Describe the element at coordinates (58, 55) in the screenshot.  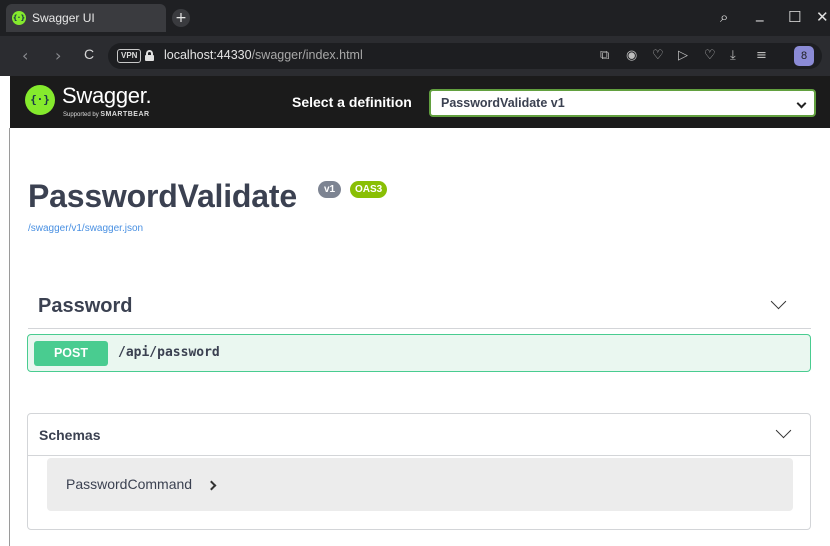
I see `forward-icon: ›` at that location.